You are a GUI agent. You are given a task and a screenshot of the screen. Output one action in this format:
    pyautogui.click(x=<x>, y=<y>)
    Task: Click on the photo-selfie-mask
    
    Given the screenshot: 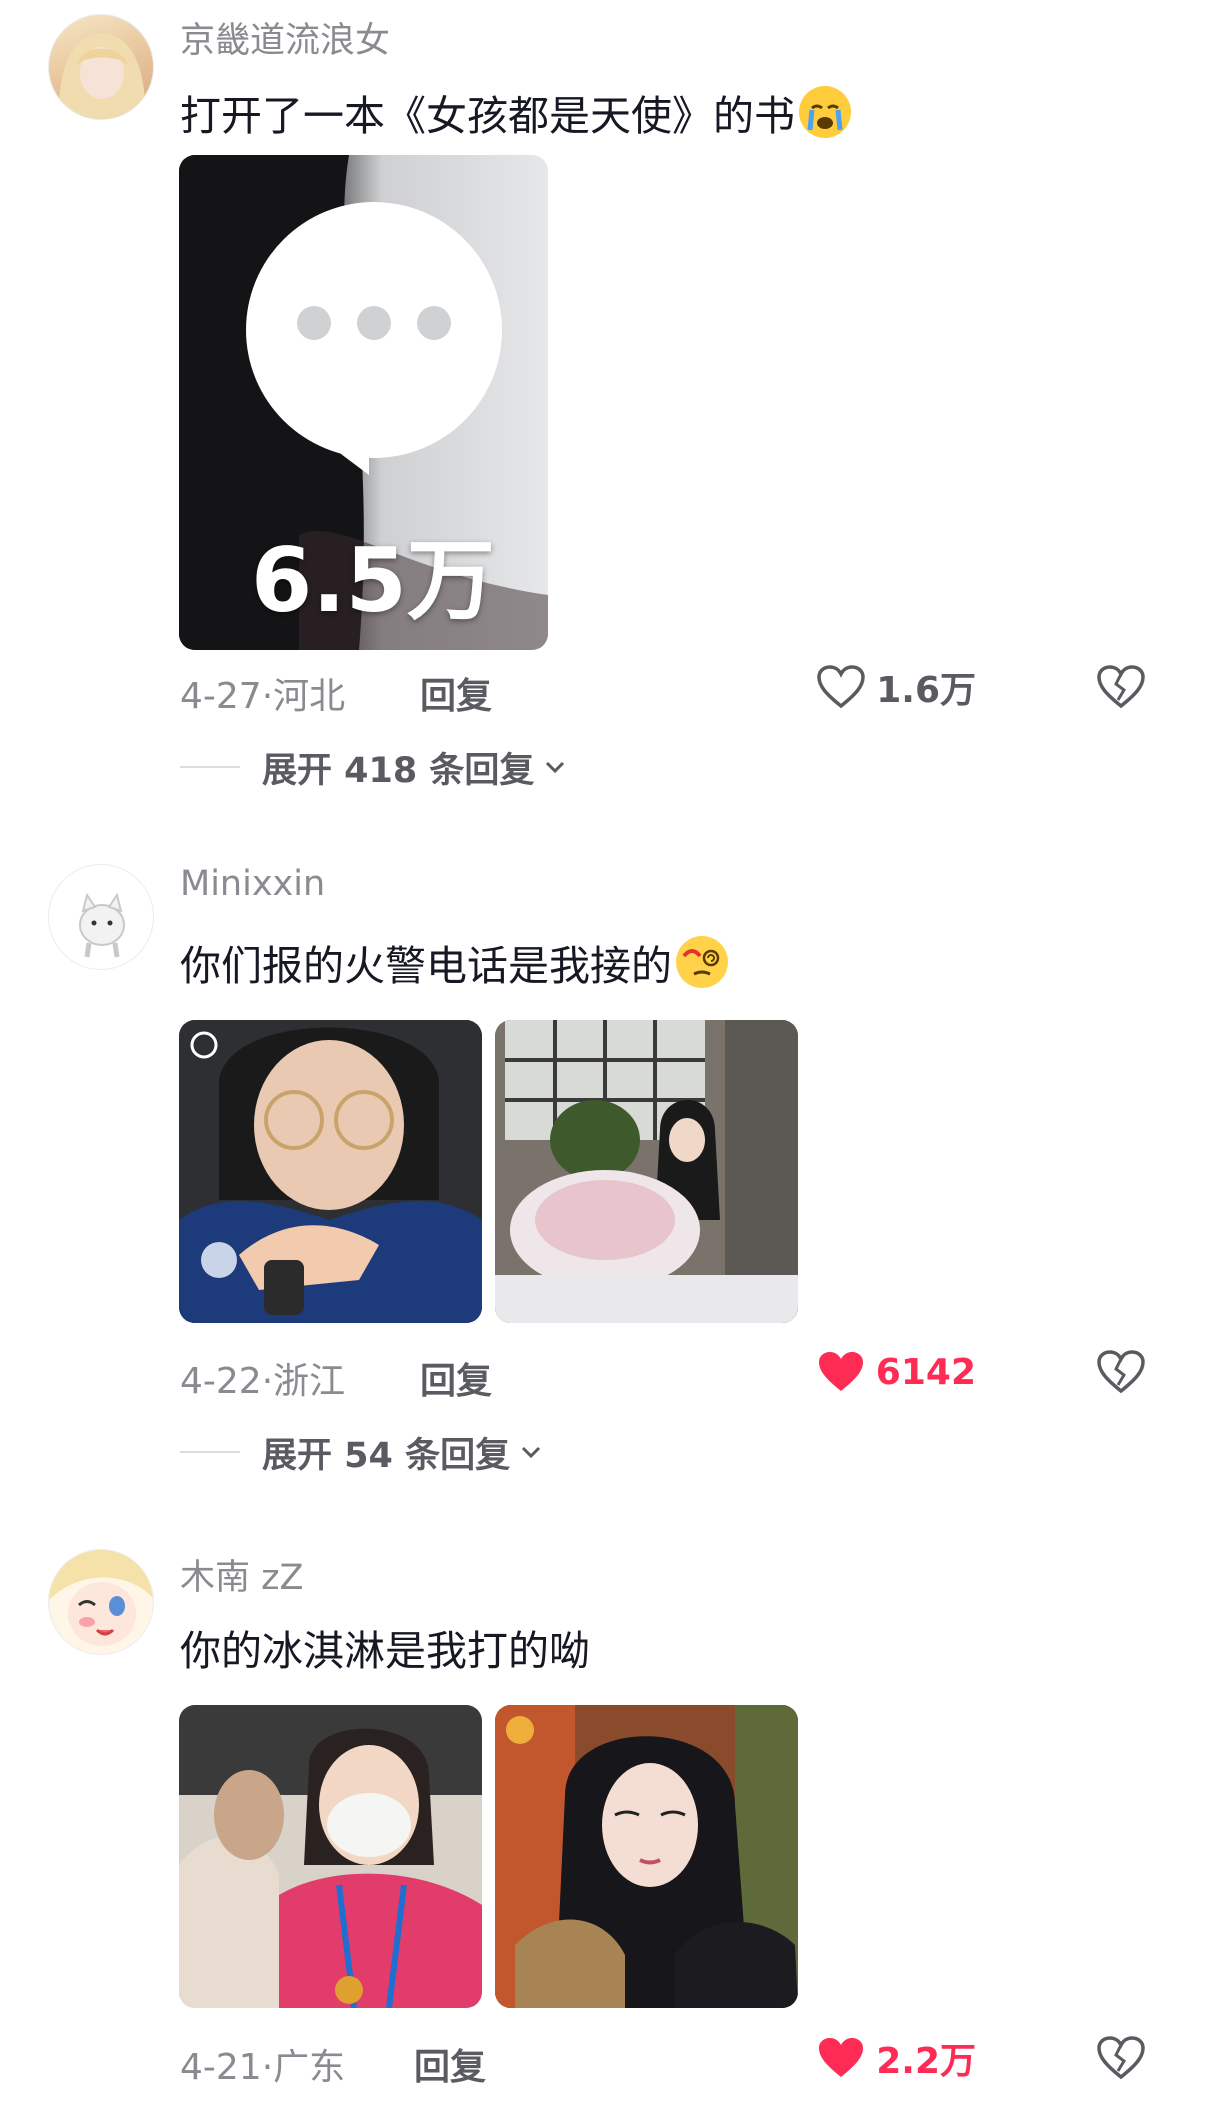 What is the action you would take?
    pyautogui.click(x=330, y=1856)
    